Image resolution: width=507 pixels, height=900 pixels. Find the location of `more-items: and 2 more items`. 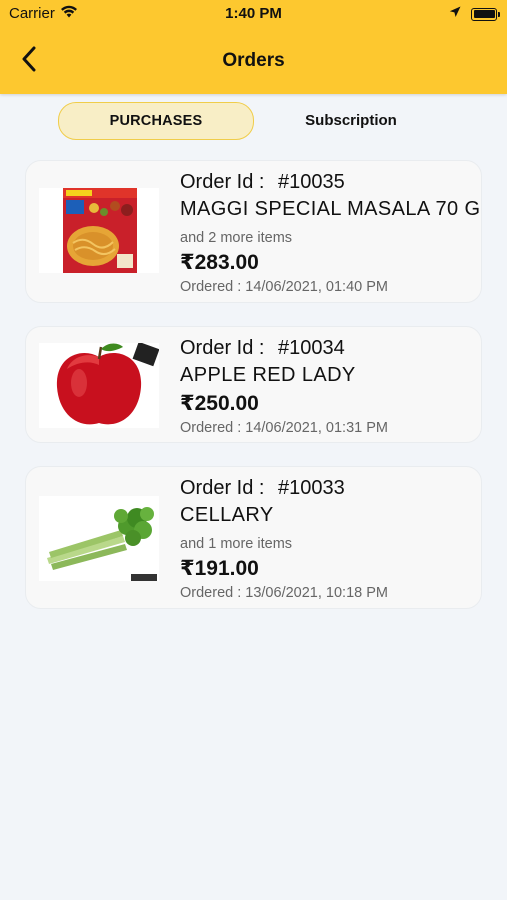

more-items: and 2 more items is located at coordinates (236, 238).